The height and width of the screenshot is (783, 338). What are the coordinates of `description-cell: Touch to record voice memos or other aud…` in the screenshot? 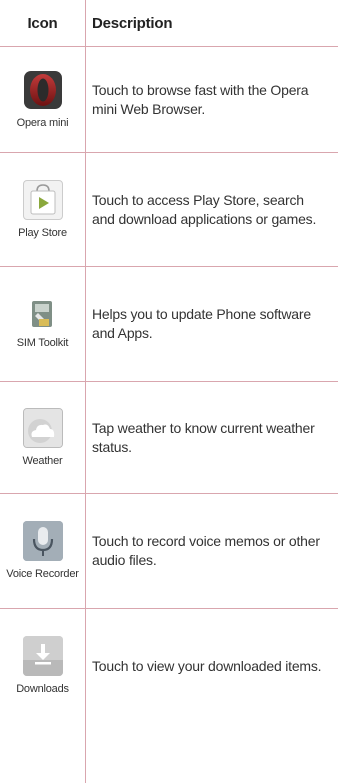 It's located at (211, 551).